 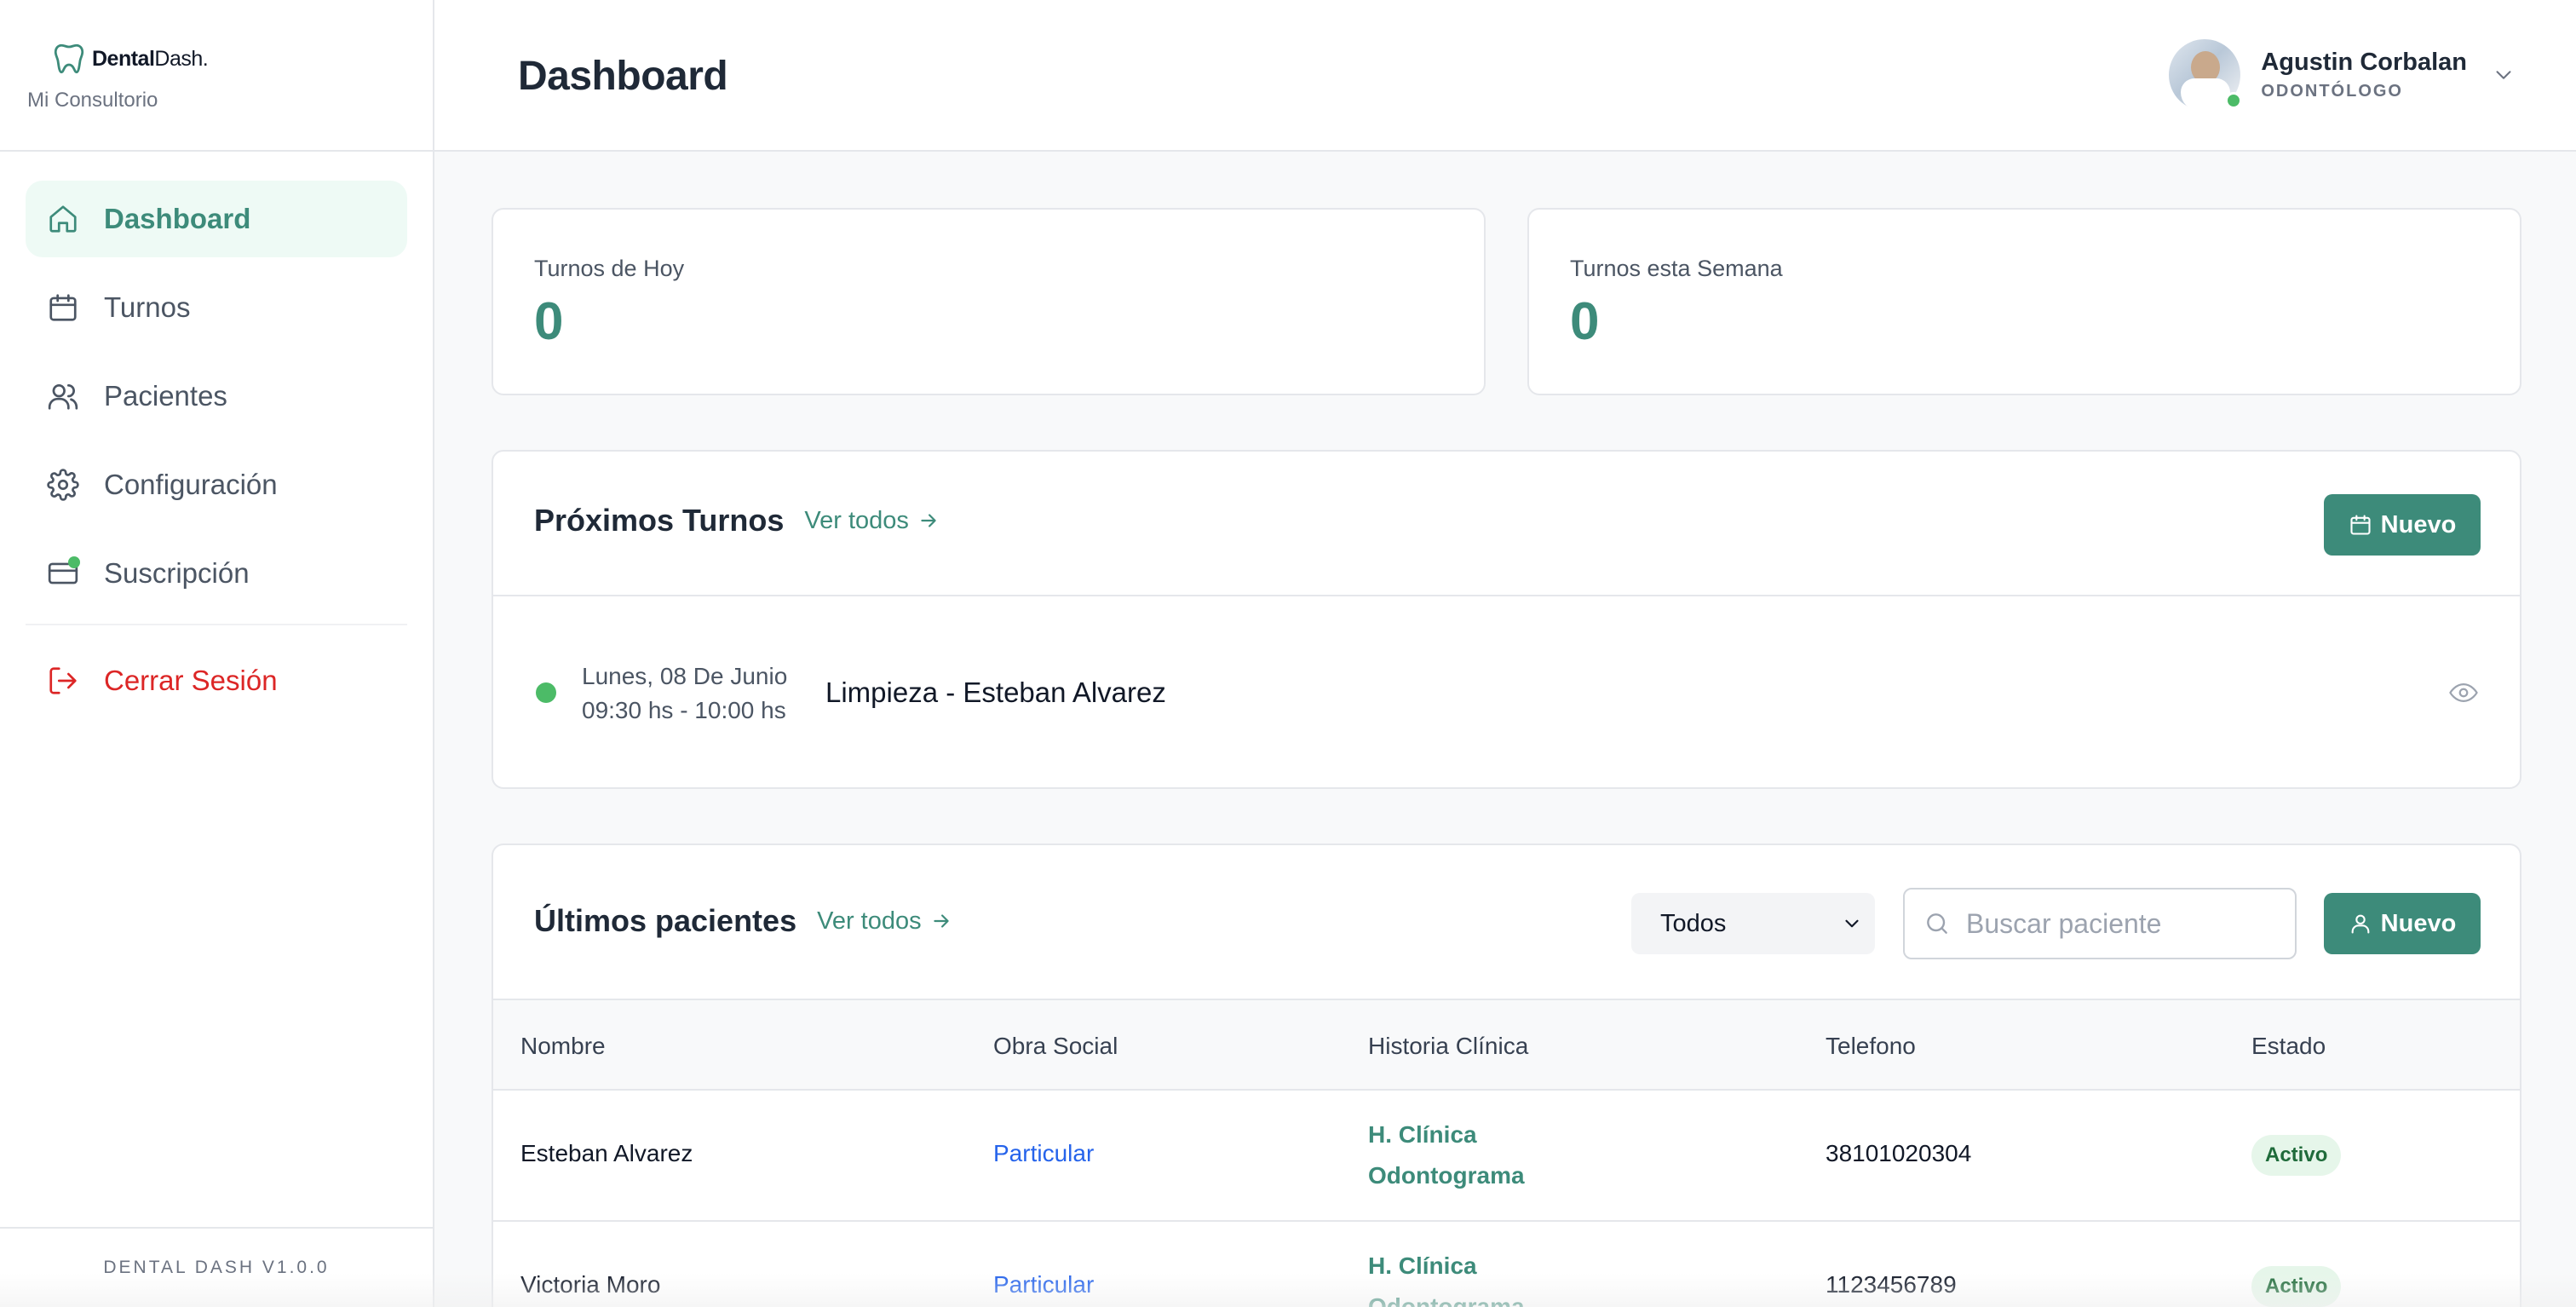 What do you see at coordinates (623, 77) in the screenshot?
I see `page-title: Dashboard` at bounding box center [623, 77].